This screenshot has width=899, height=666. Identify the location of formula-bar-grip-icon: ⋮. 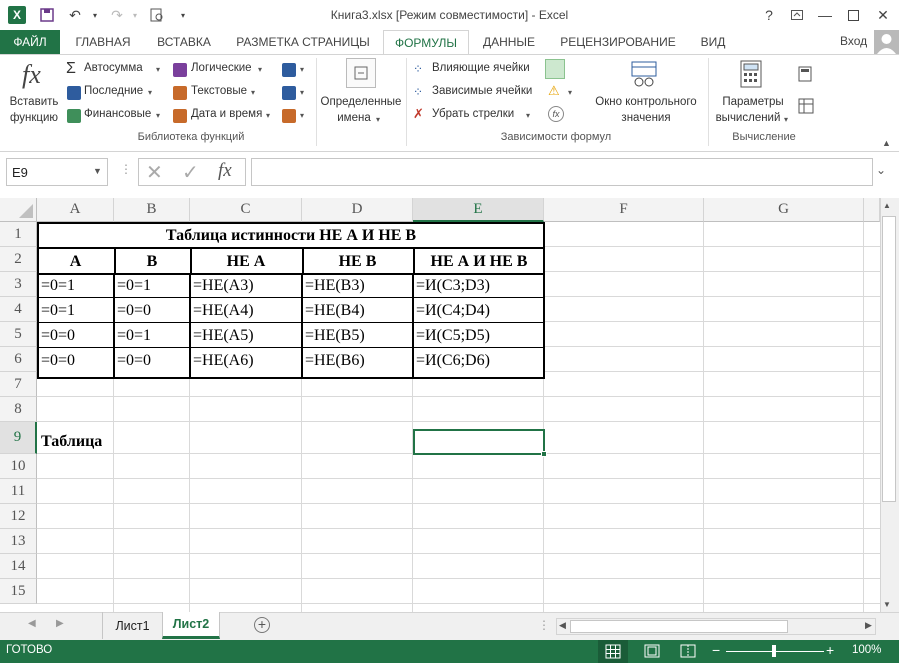
(126, 169).